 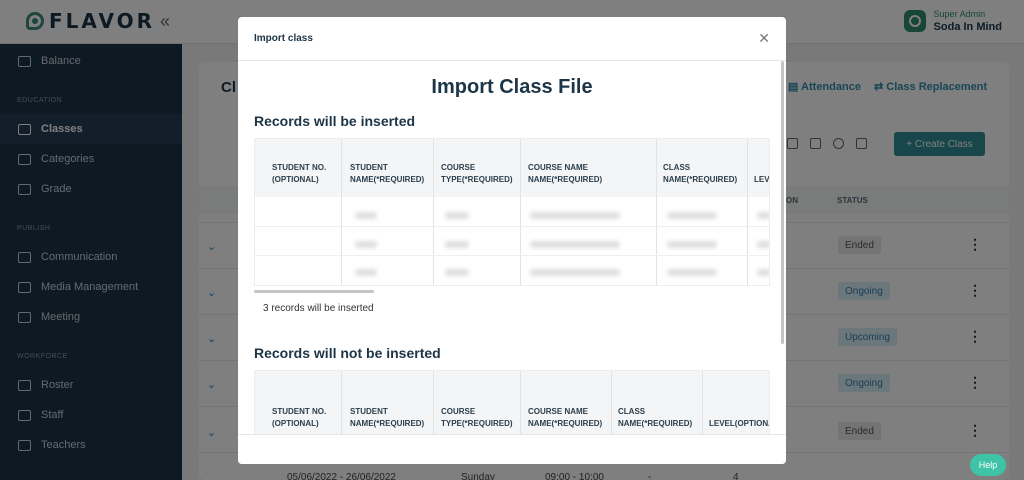 I want to click on close-icon: ✕, so click(x=764, y=38).